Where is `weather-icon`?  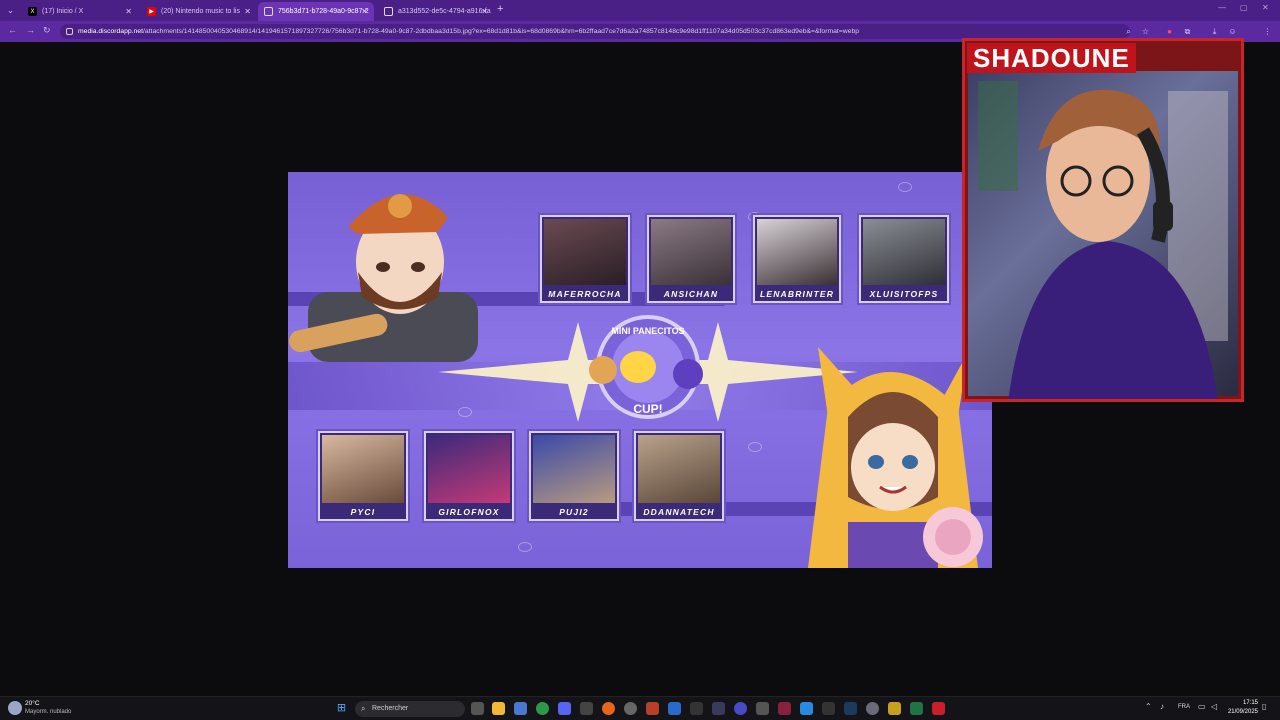 weather-icon is located at coordinates (15, 708).